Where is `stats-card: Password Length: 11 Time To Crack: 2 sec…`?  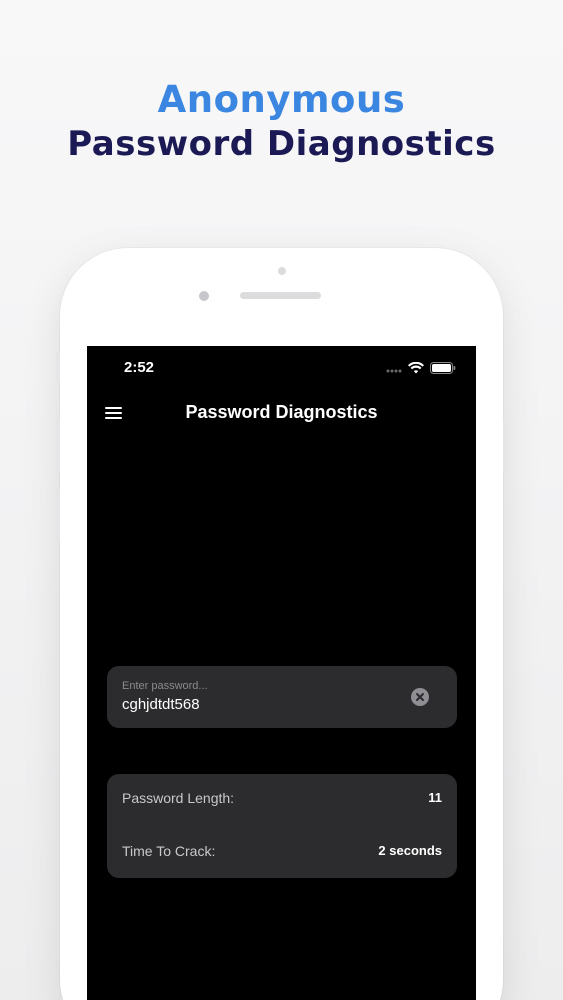 stats-card: Password Length: 11 Time To Crack: 2 sec… is located at coordinates (282, 826).